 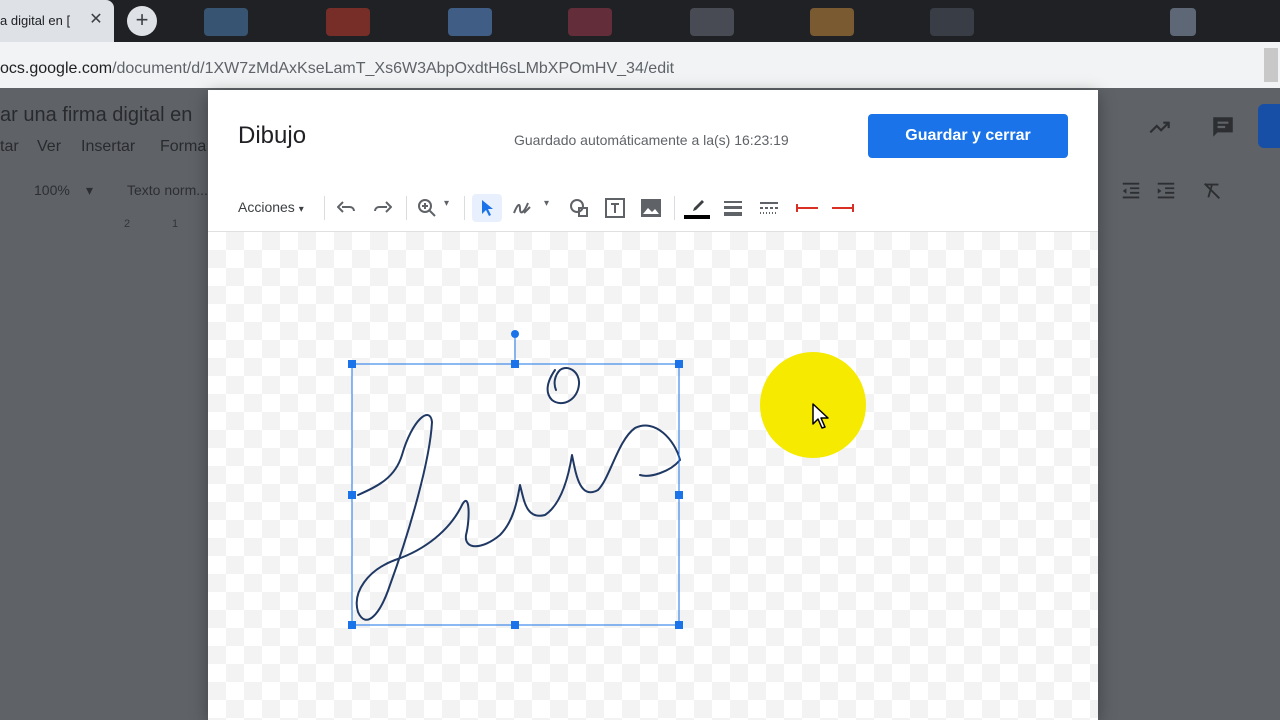 I want to click on ruler-number: 1, so click(x=175, y=224).